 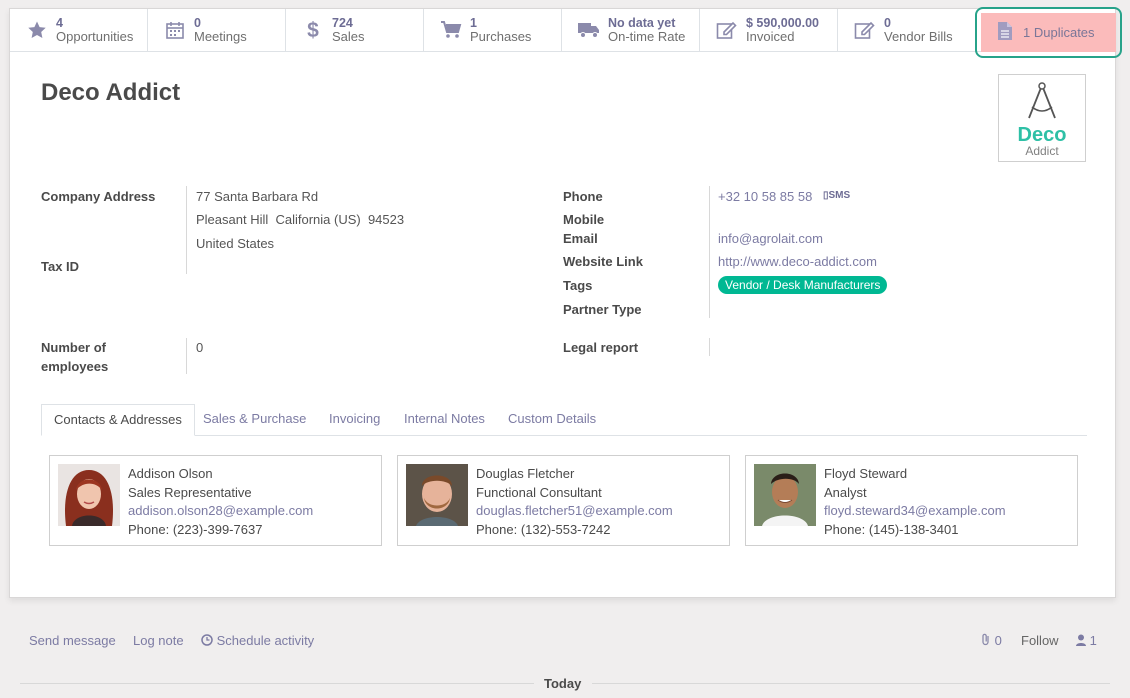 What do you see at coordinates (118, 420) in the screenshot?
I see `tab-contacts-addresses: Contacts & Addresses` at bounding box center [118, 420].